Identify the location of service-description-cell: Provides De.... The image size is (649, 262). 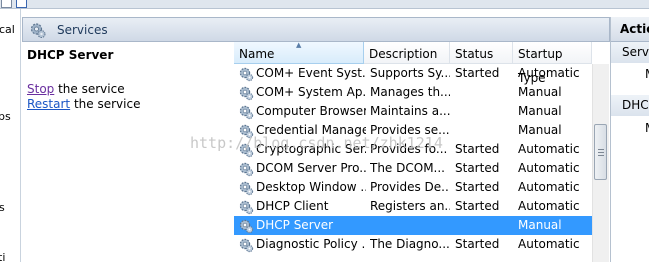
(410, 187).